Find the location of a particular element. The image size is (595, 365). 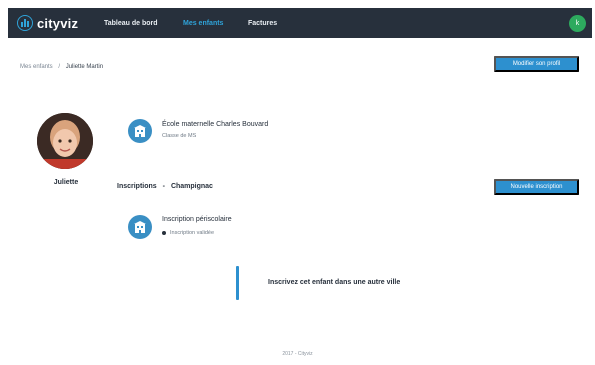

child-name: Juliette is located at coordinates (66, 182).